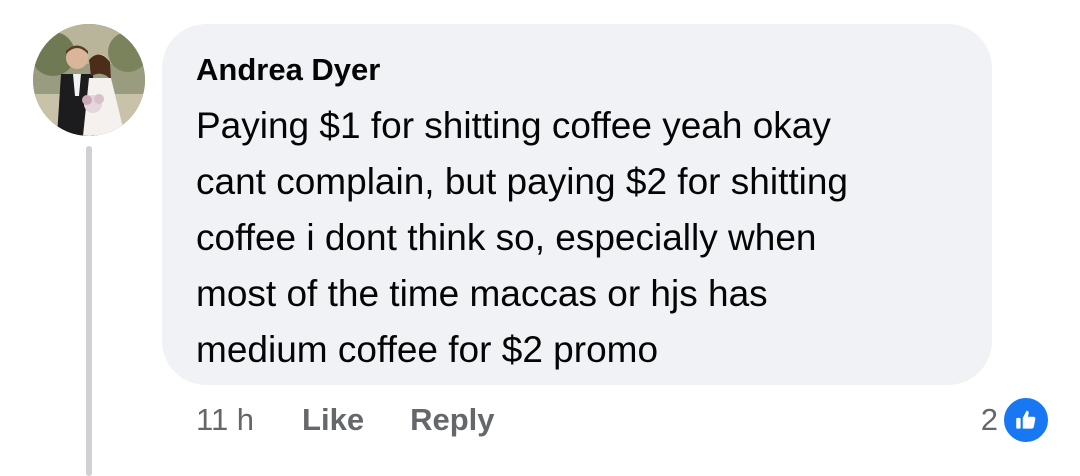 This screenshot has height=476, width=1080. I want to click on avatar-photo, so click(89, 80).